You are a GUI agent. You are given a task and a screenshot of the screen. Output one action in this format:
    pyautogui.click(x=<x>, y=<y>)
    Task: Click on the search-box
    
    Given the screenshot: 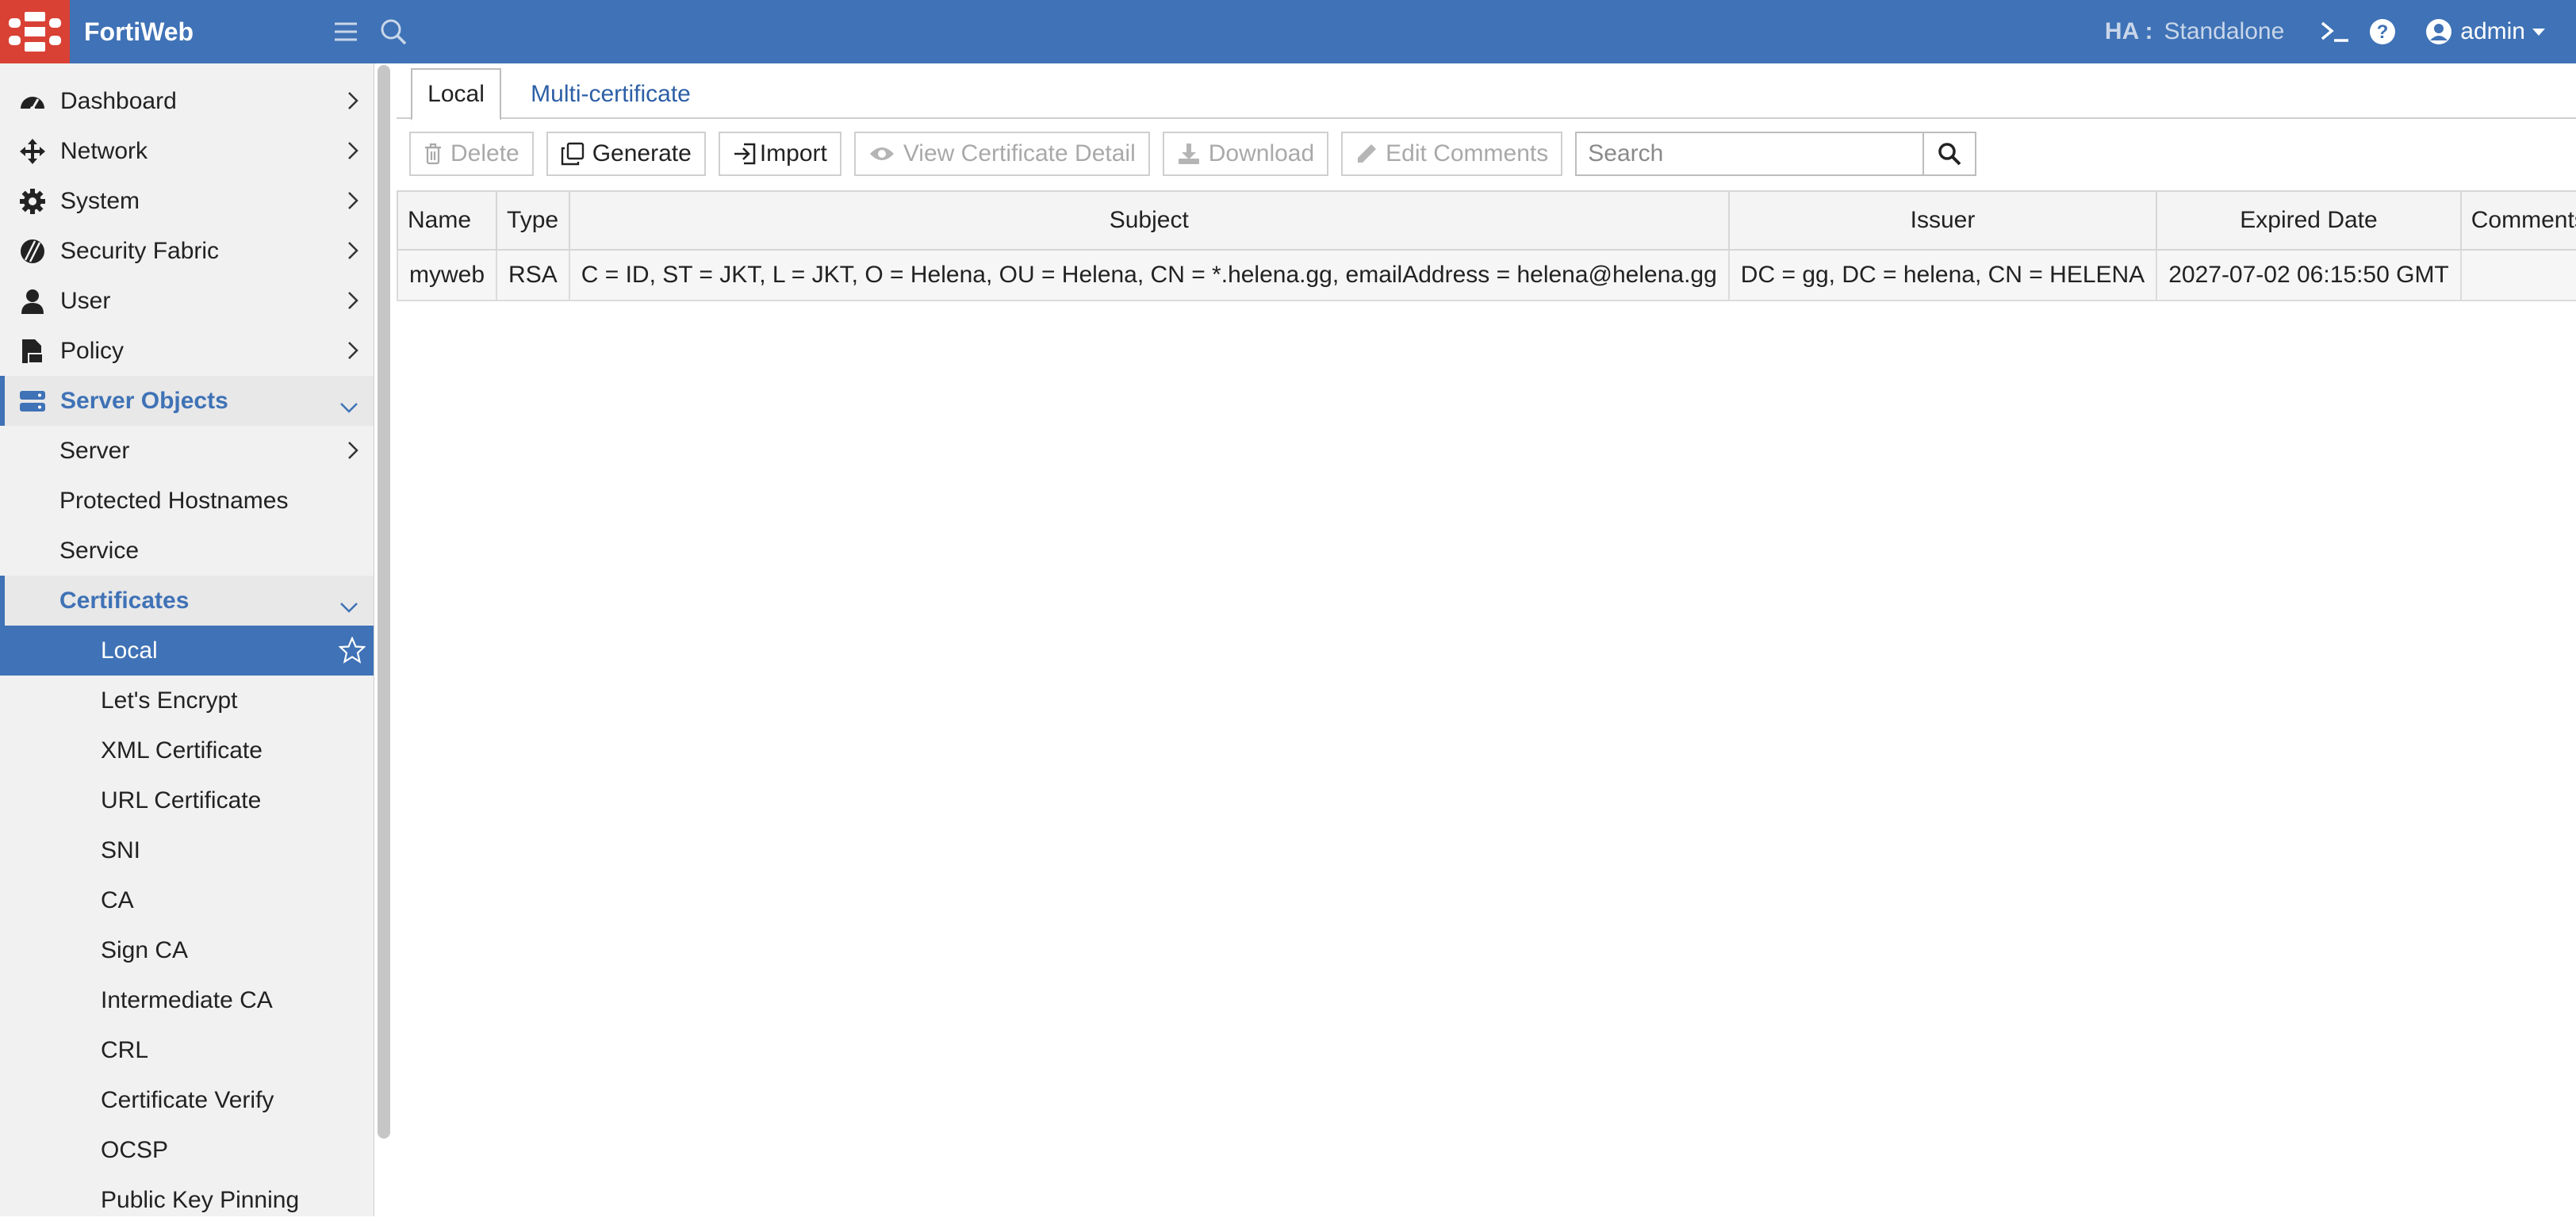 What is the action you would take?
    pyautogui.click(x=1776, y=154)
    